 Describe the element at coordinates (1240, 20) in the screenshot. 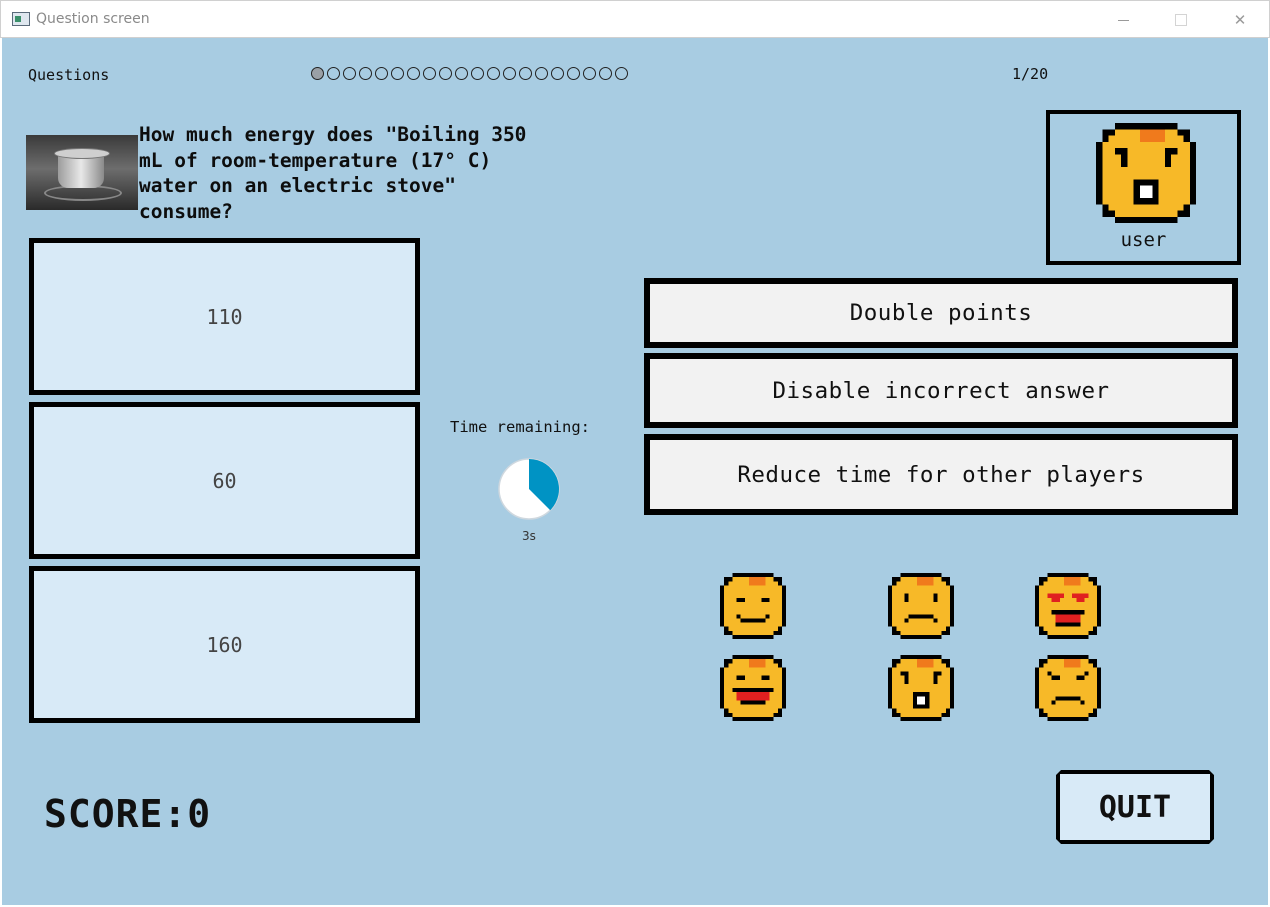

I see `close-button: ✕` at that location.